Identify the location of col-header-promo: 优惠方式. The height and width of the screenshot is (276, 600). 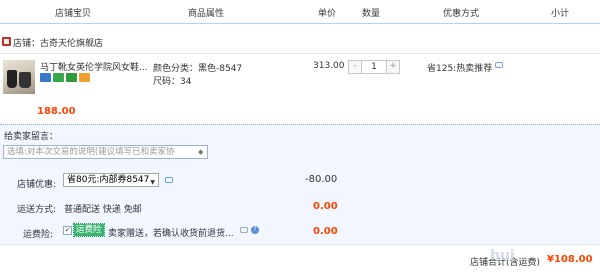
(461, 14).